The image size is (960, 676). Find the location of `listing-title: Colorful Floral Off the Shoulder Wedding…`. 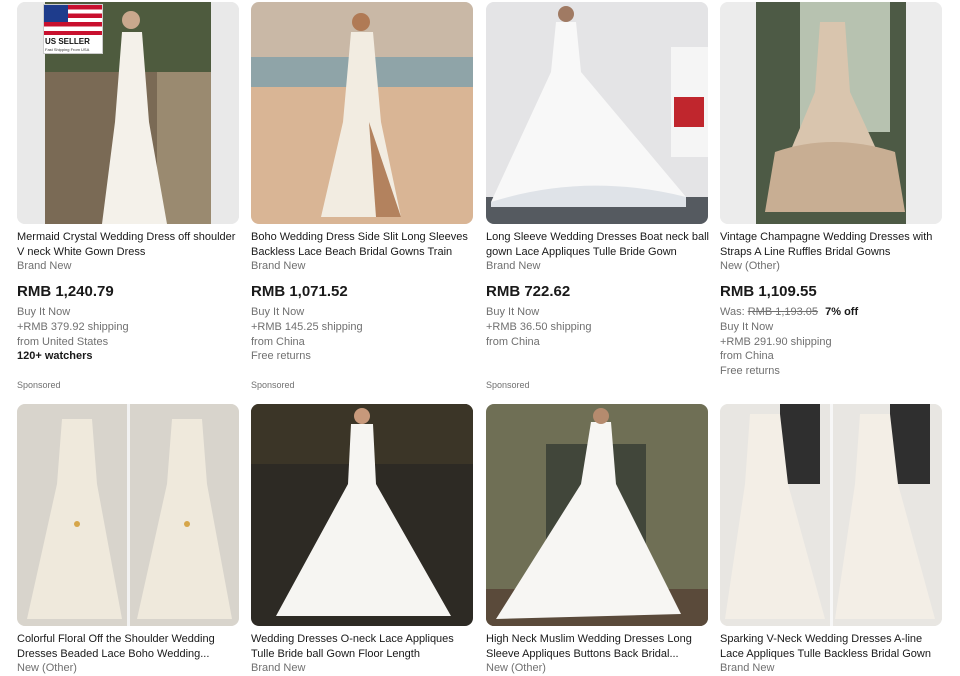

listing-title: Colorful Floral Off the Shoulder Wedding… is located at coordinates (130, 647).